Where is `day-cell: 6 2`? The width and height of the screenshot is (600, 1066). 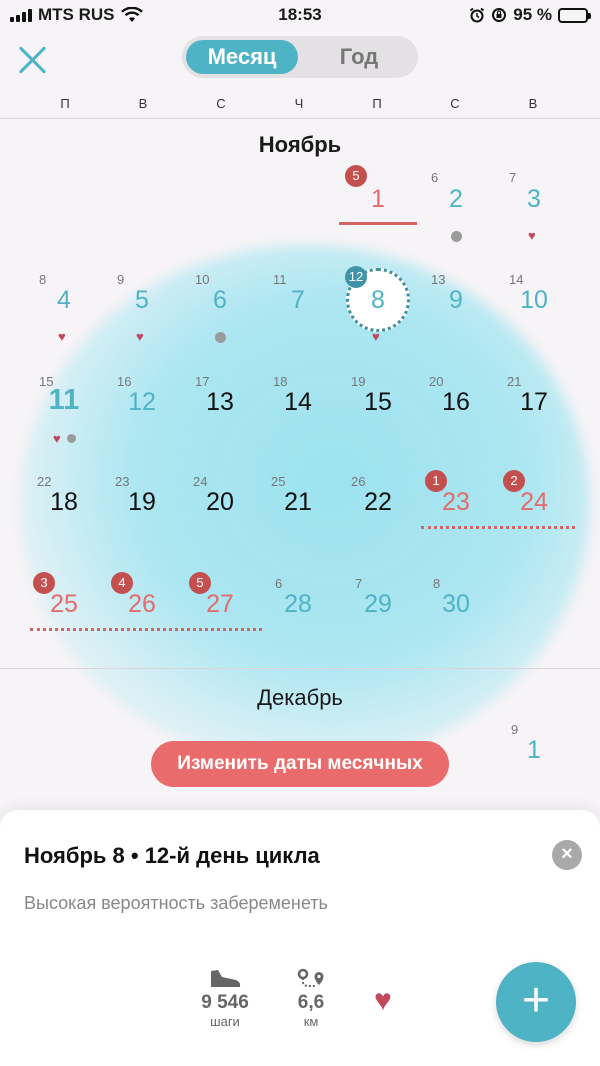
day-cell: 6 2 is located at coordinates (456, 215).